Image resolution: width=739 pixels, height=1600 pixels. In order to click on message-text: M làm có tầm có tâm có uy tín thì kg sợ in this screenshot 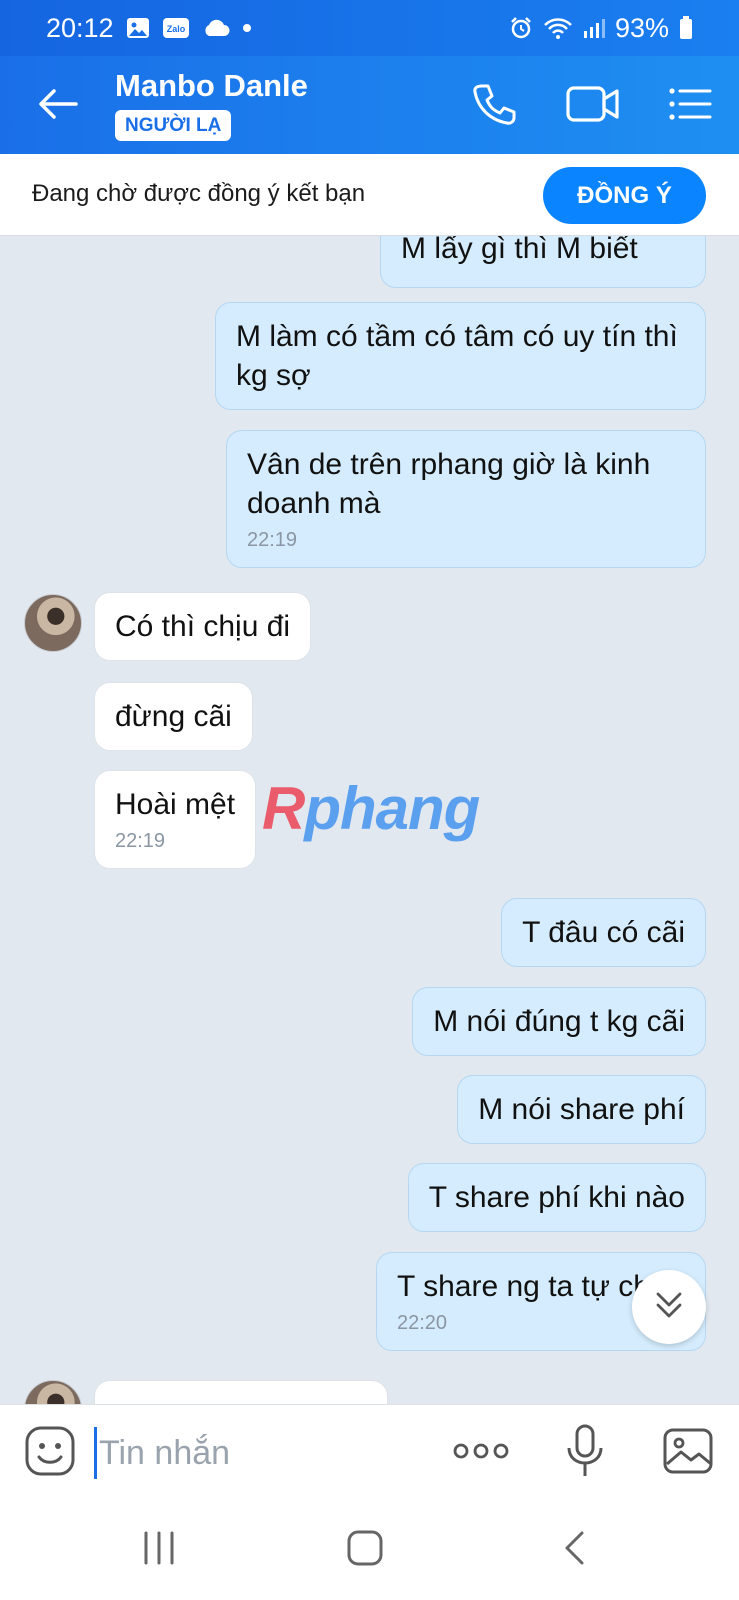, I will do `click(457, 356)`.